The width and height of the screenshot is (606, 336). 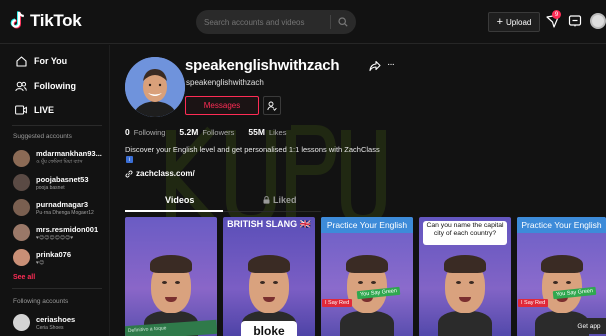 I want to click on profile-link: zachclass.com/, so click(x=160, y=173).